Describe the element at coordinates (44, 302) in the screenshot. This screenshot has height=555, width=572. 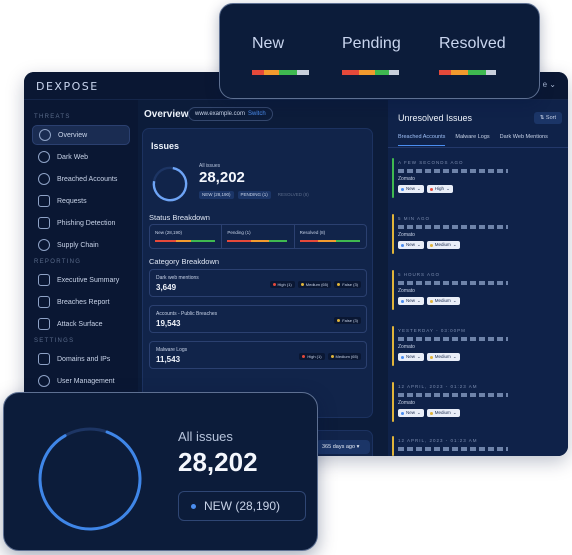
I see `breaches-report-icon` at that location.